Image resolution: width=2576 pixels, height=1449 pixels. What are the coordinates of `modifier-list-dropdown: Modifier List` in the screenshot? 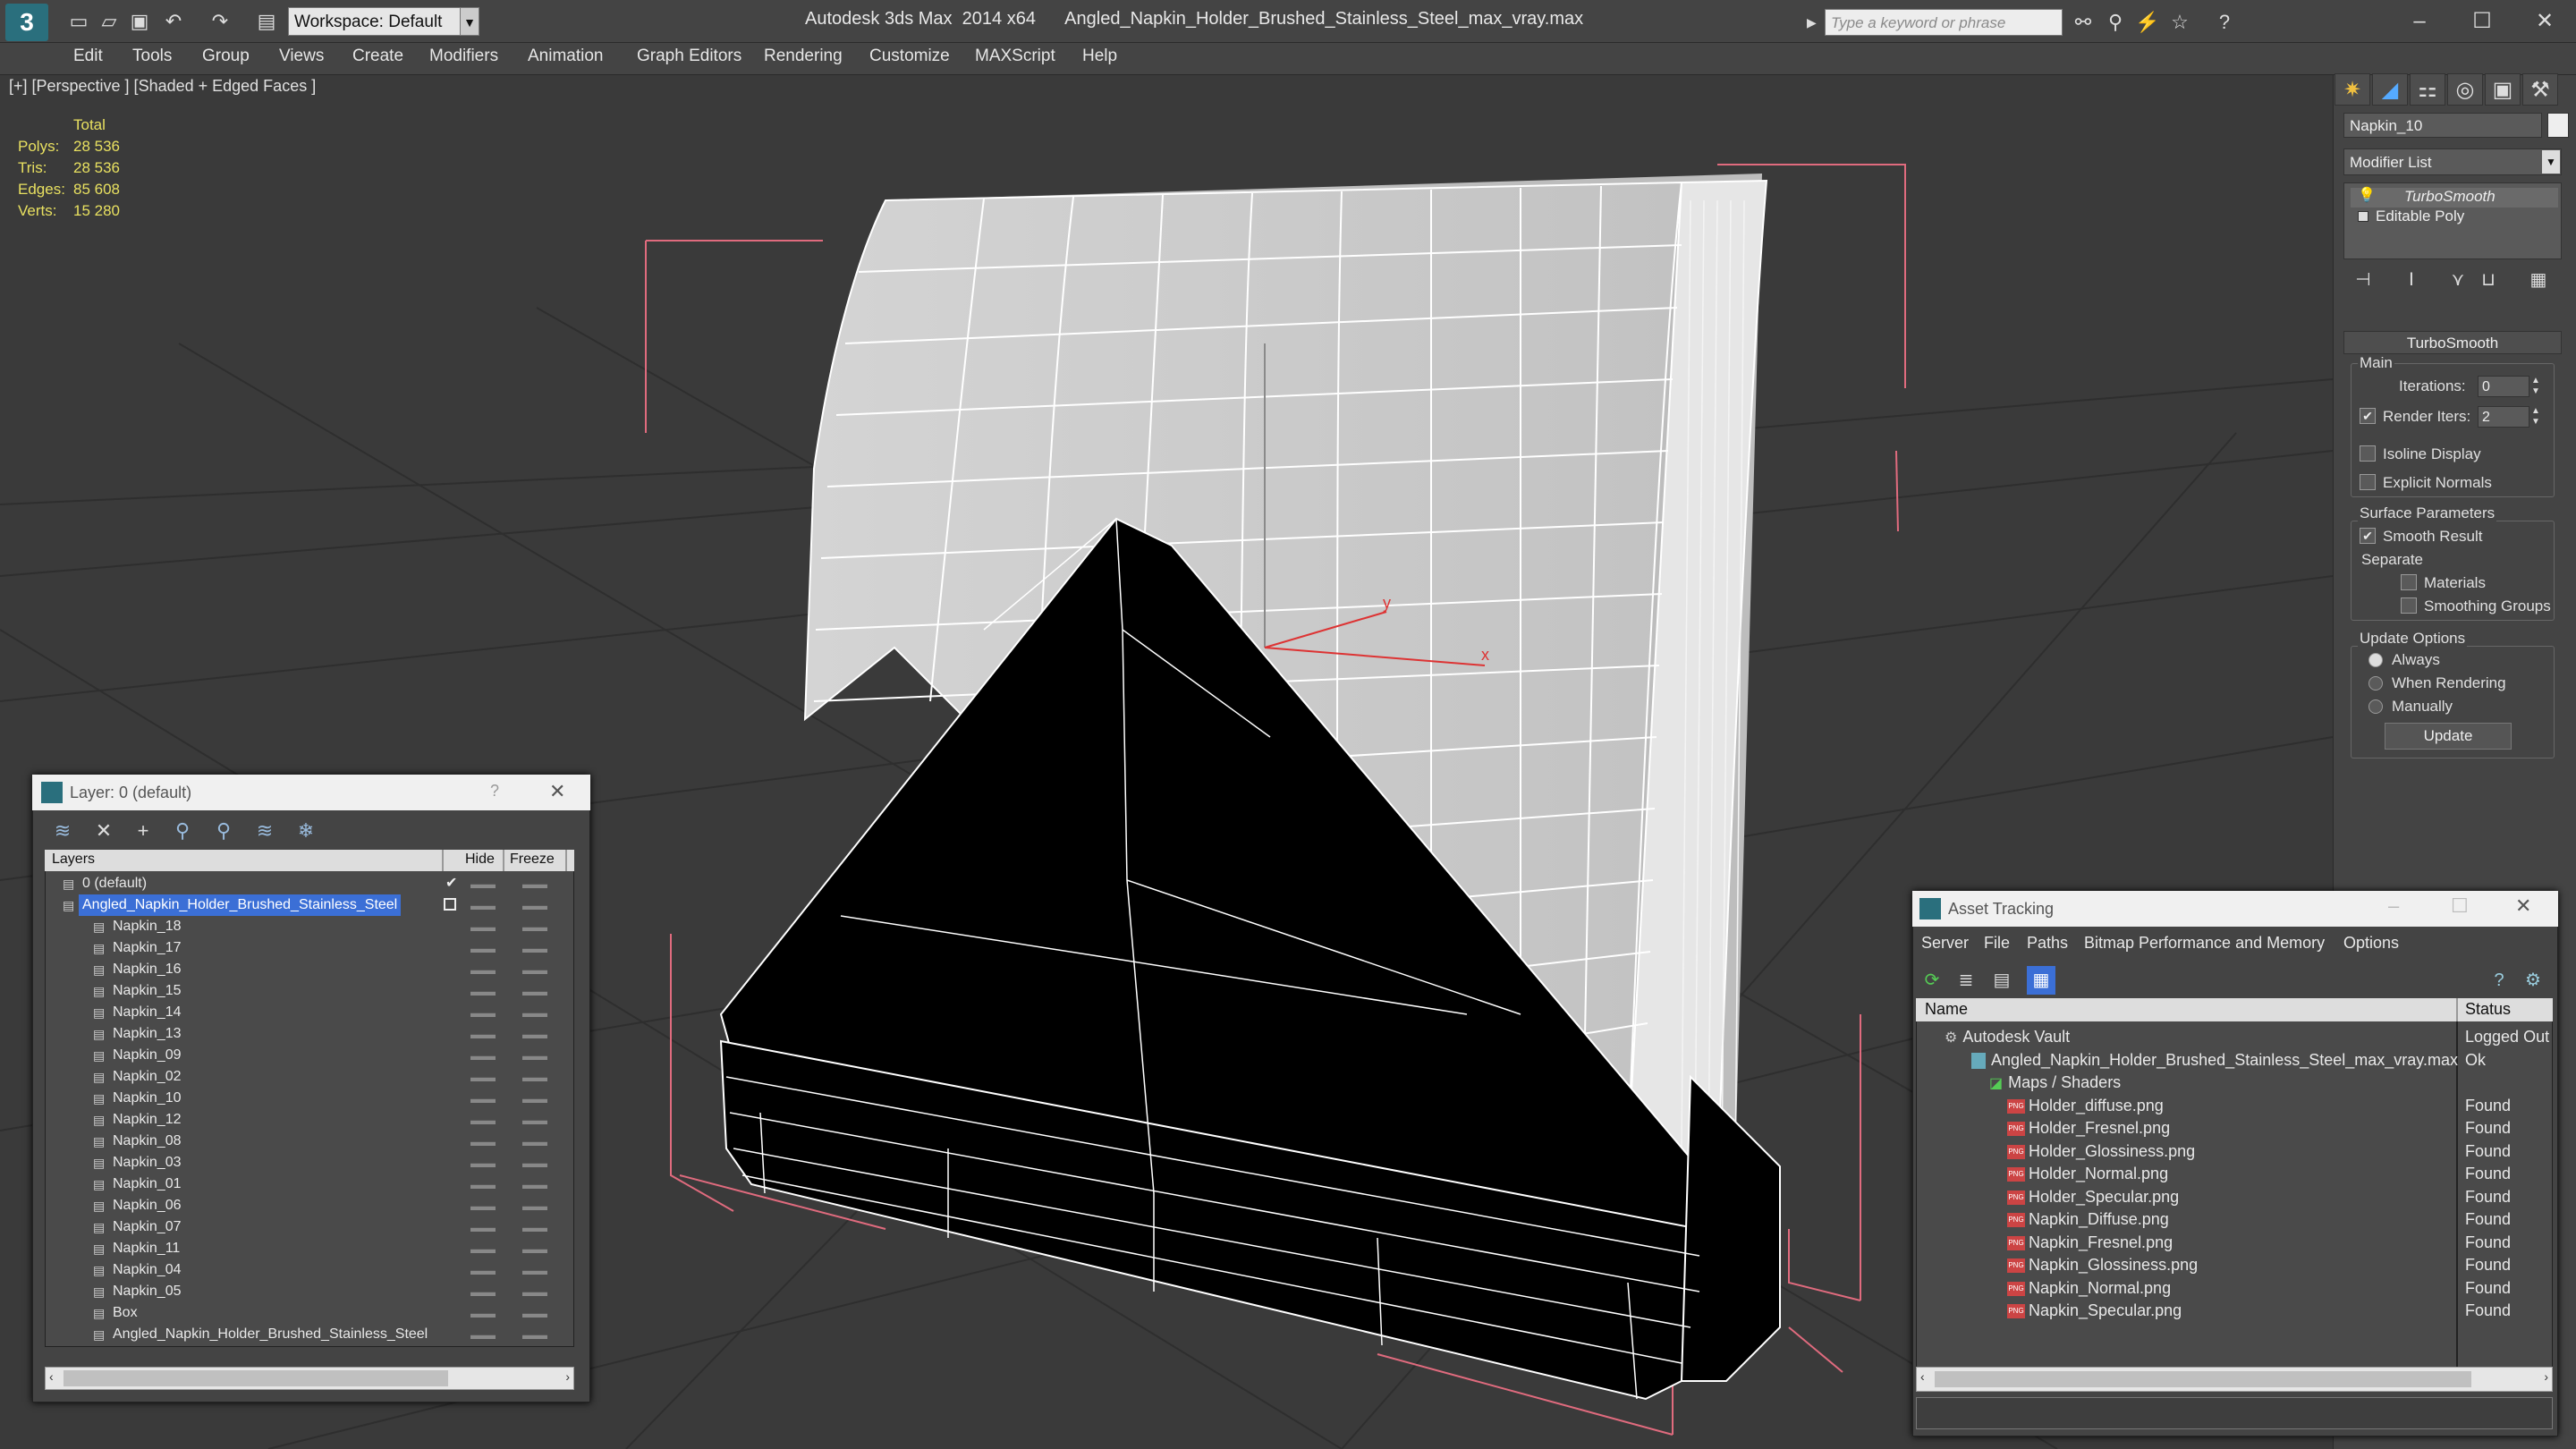 It's located at (2452, 161).